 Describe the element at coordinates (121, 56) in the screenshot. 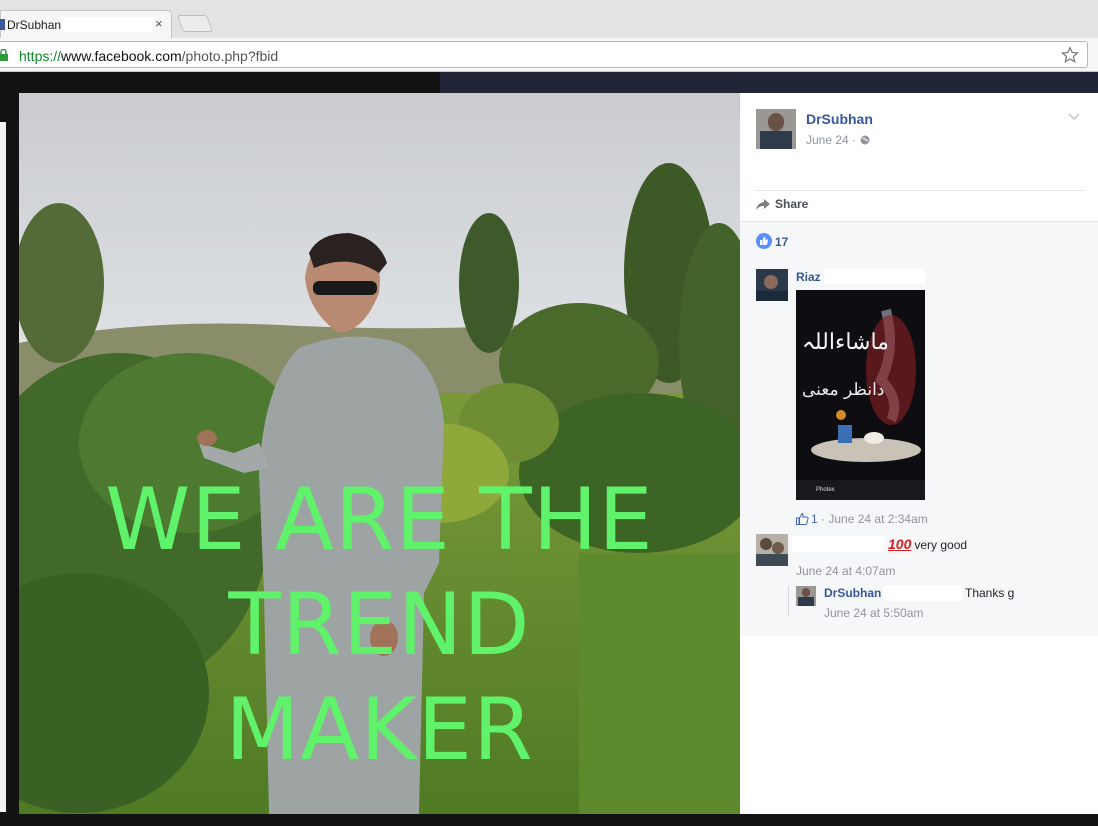

I see `url-host: www.facebook.com` at that location.